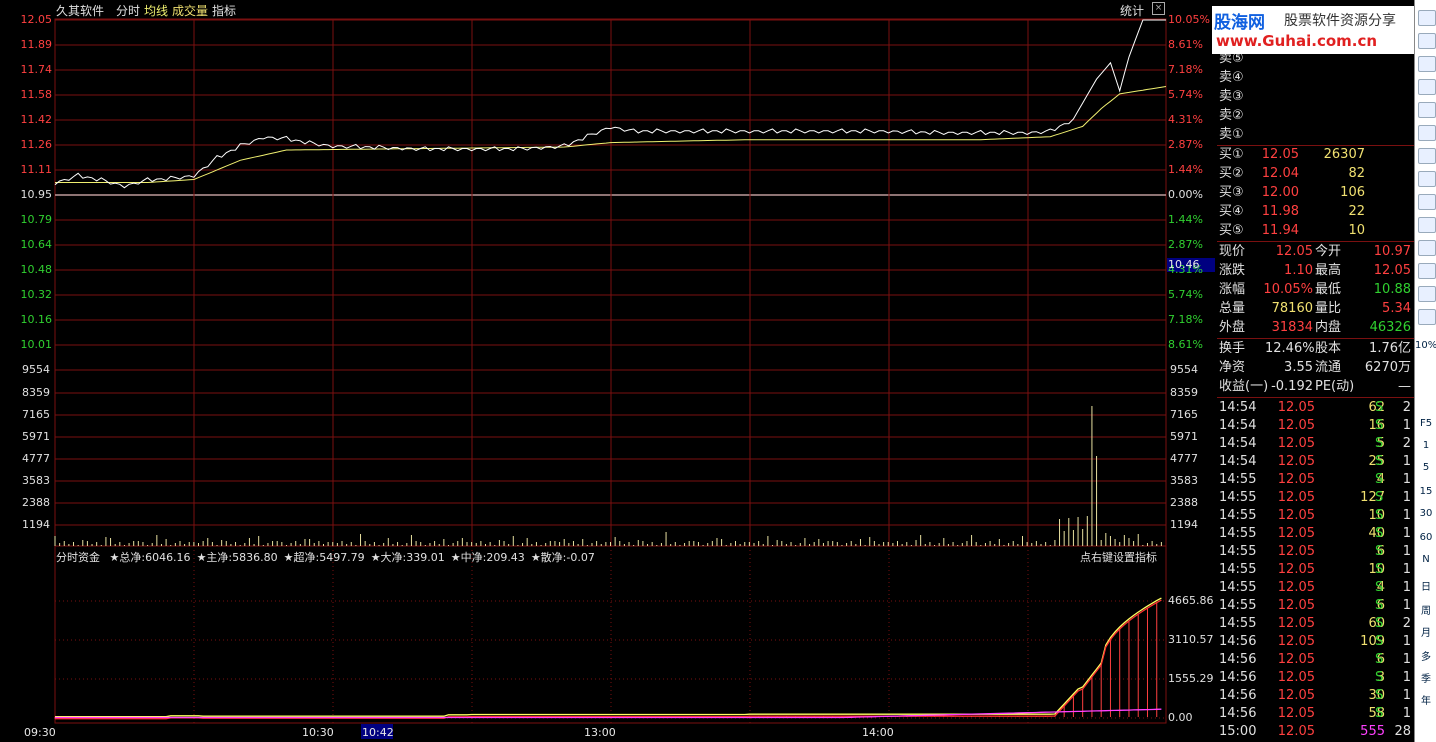  I want to click on capital-tick-label: 0.00, so click(1180, 717).